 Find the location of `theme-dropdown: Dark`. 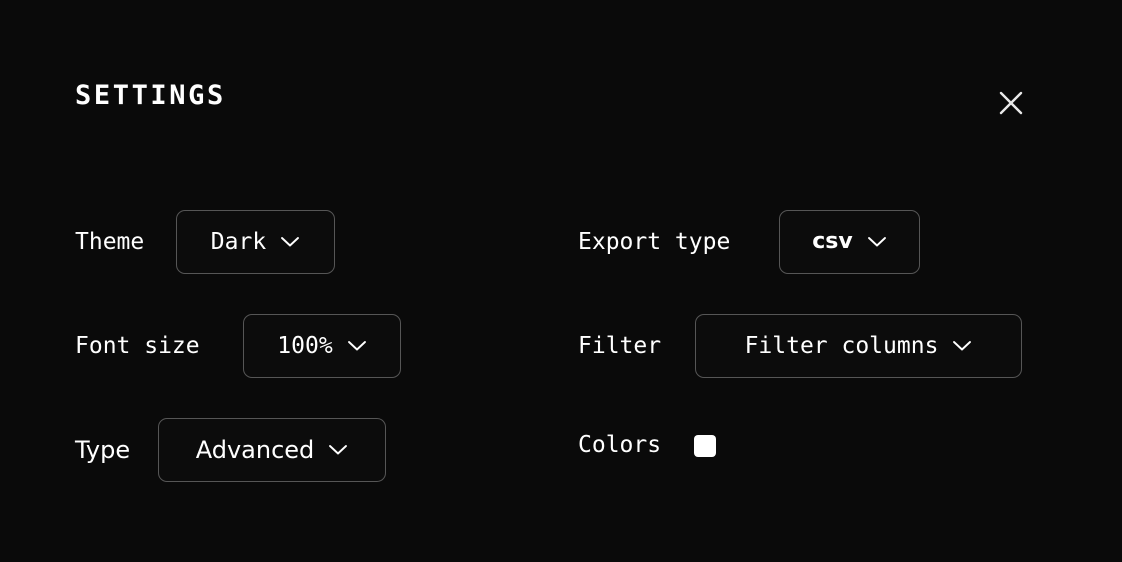

theme-dropdown: Dark is located at coordinates (255, 242).